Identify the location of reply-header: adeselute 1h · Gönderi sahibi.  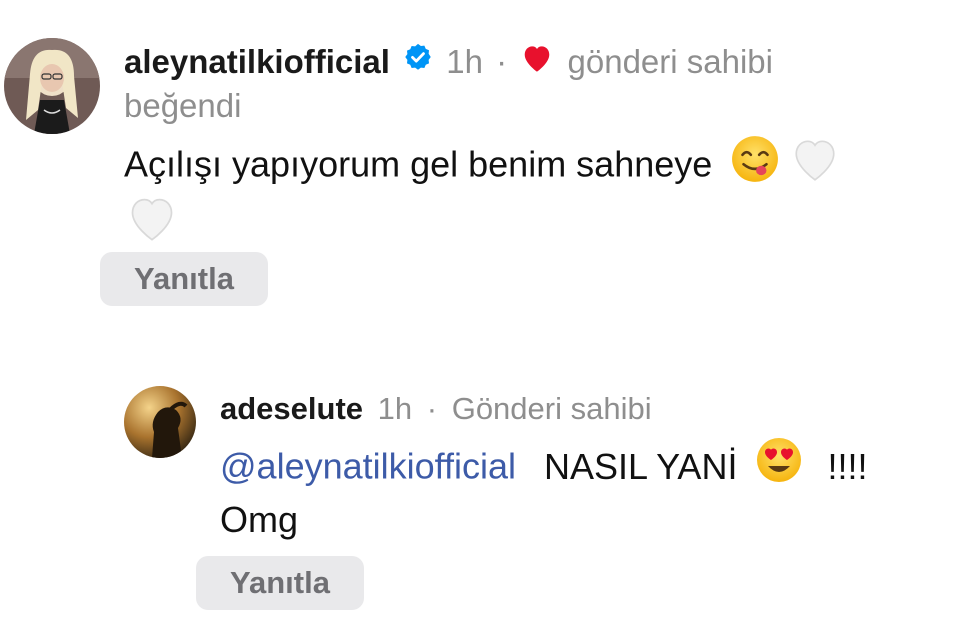
(436, 409).